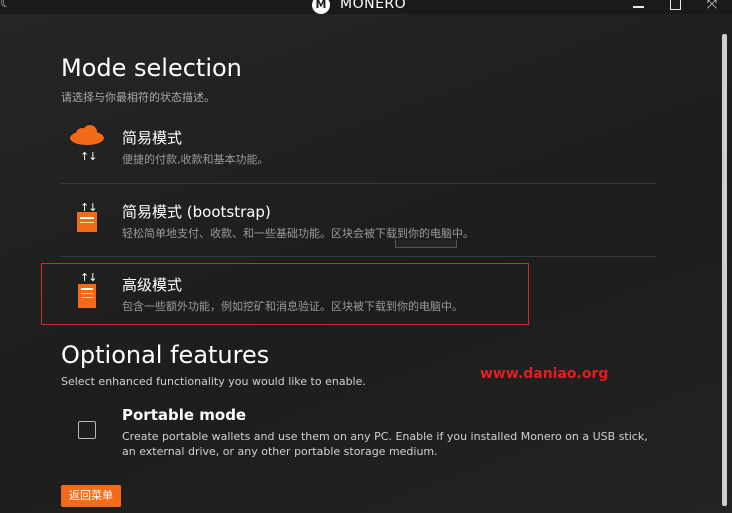 The width and height of the screenshot is (732, 513). Describe the element at coordinates (196, 212) in the screenshot. I see `mode-option-title: 简易模式 (bootstrap)` at that location.